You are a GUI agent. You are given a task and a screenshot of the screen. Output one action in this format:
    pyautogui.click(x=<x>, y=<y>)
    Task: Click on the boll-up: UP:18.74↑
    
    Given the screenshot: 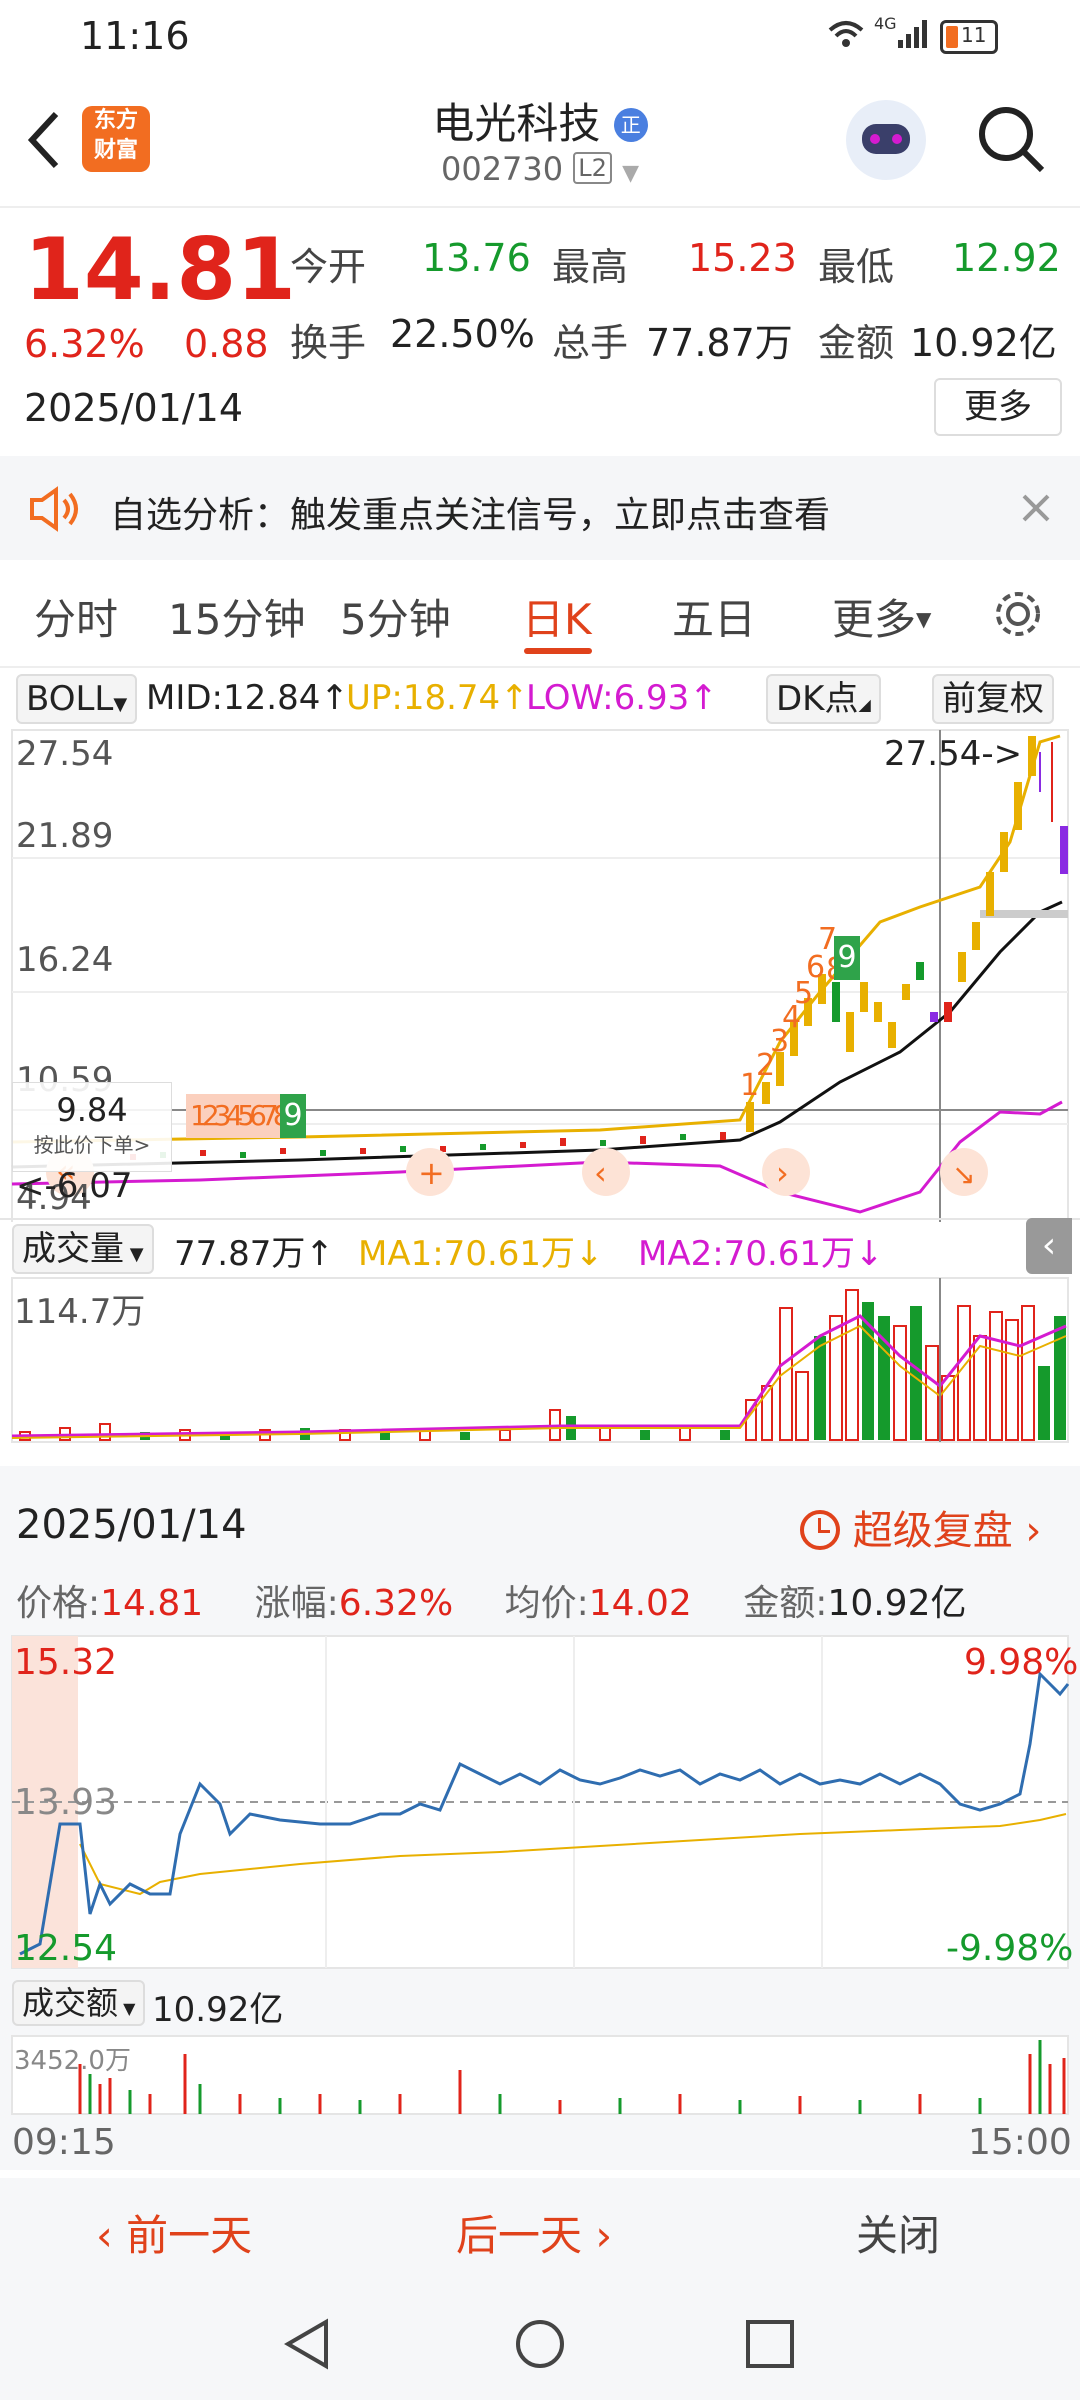 What is the action you would take?
    pyautogui.click(x=437, y=698)
    